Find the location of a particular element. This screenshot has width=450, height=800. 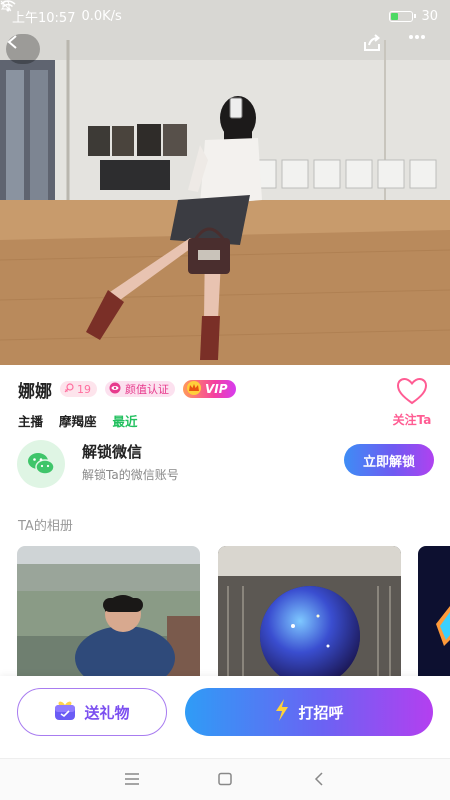

wechat-icon is located at coordinates (41, 464).